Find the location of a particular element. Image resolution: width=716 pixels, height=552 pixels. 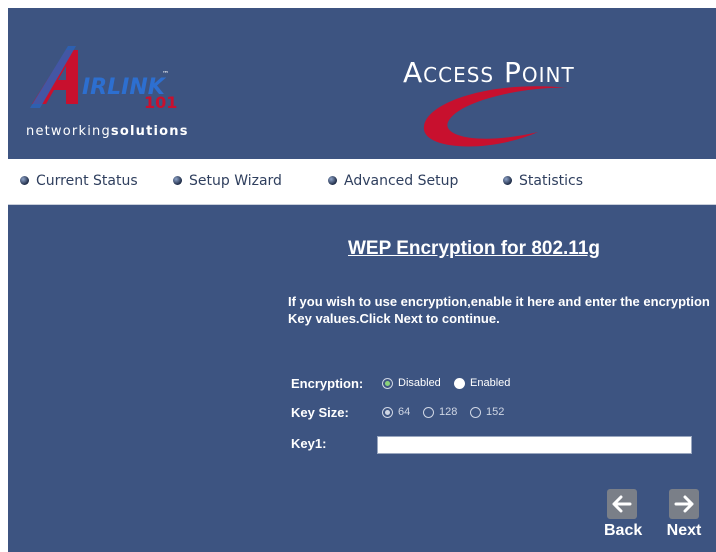

back-button: Back is located at coordinates (623, 514).